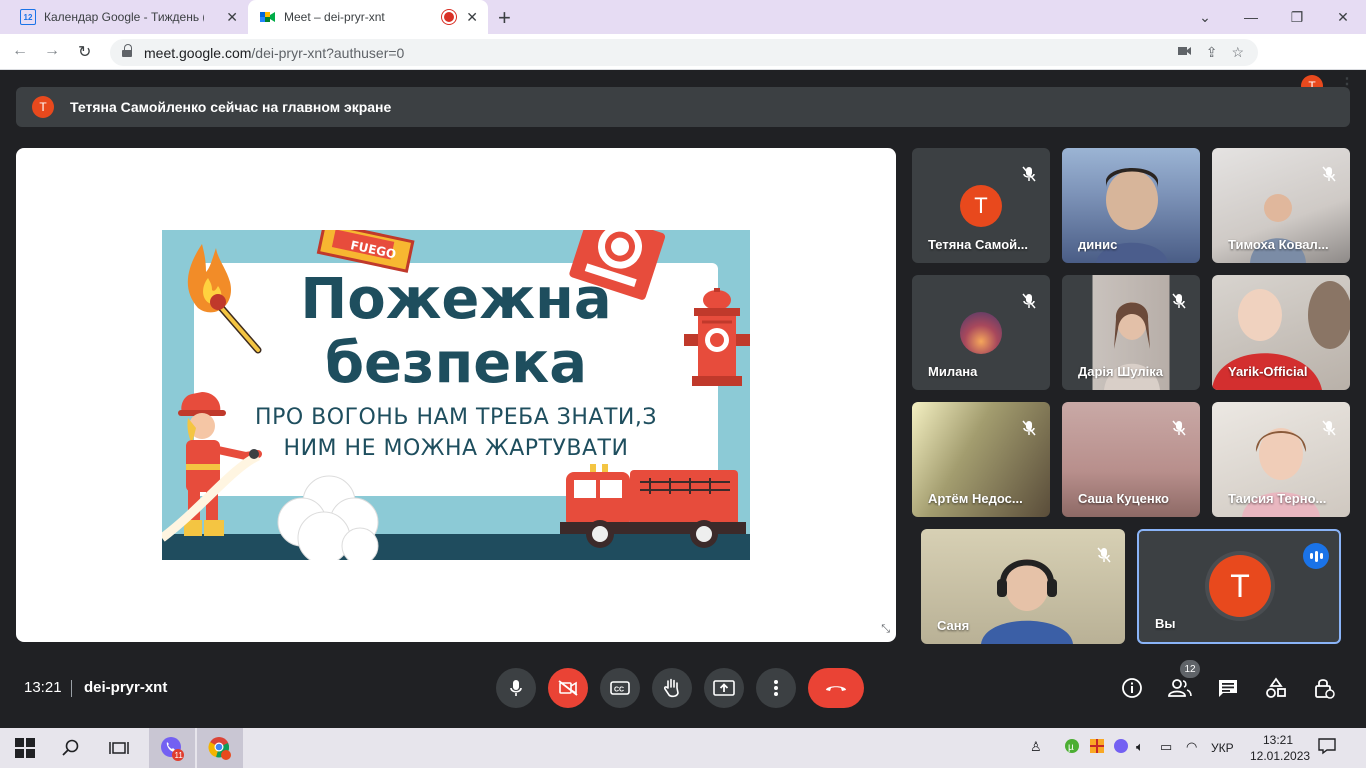  I want to click on participant-name: Yarik-Official, so click(1268, 371).